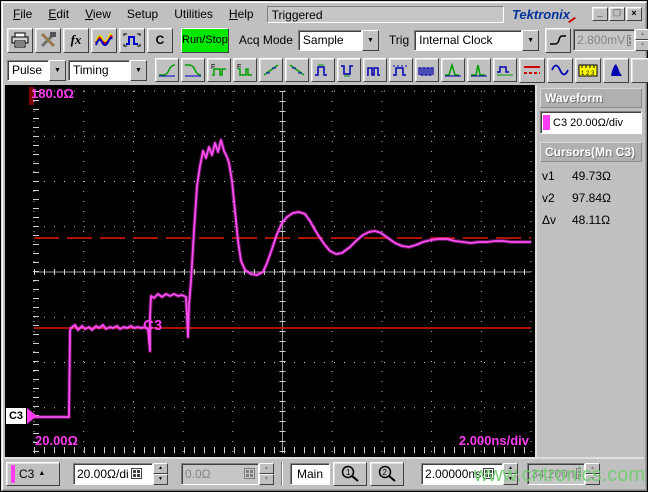 This screenshot has height=492, width=648. I want to click on position-stepper: ▲ ▼, so click(593, 473).